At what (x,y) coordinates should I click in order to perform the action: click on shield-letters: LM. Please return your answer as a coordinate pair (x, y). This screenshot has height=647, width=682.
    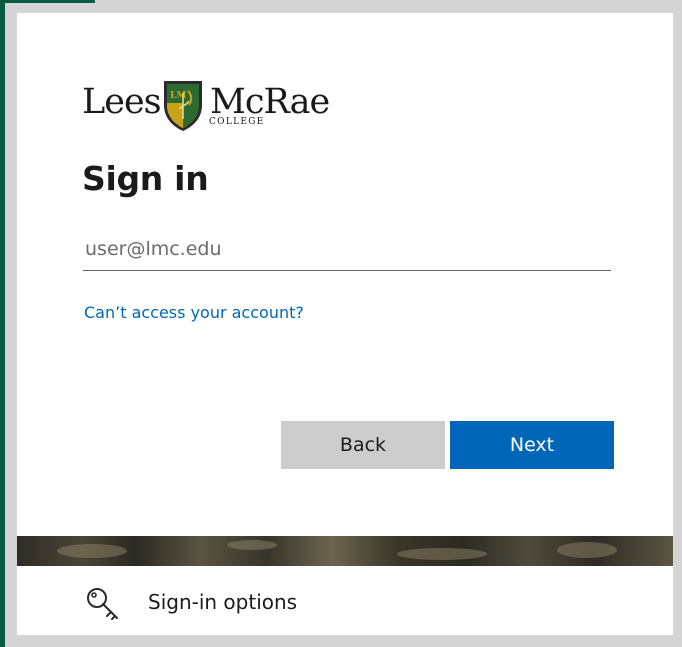
    Looking at the image, I should click on (178, 96).